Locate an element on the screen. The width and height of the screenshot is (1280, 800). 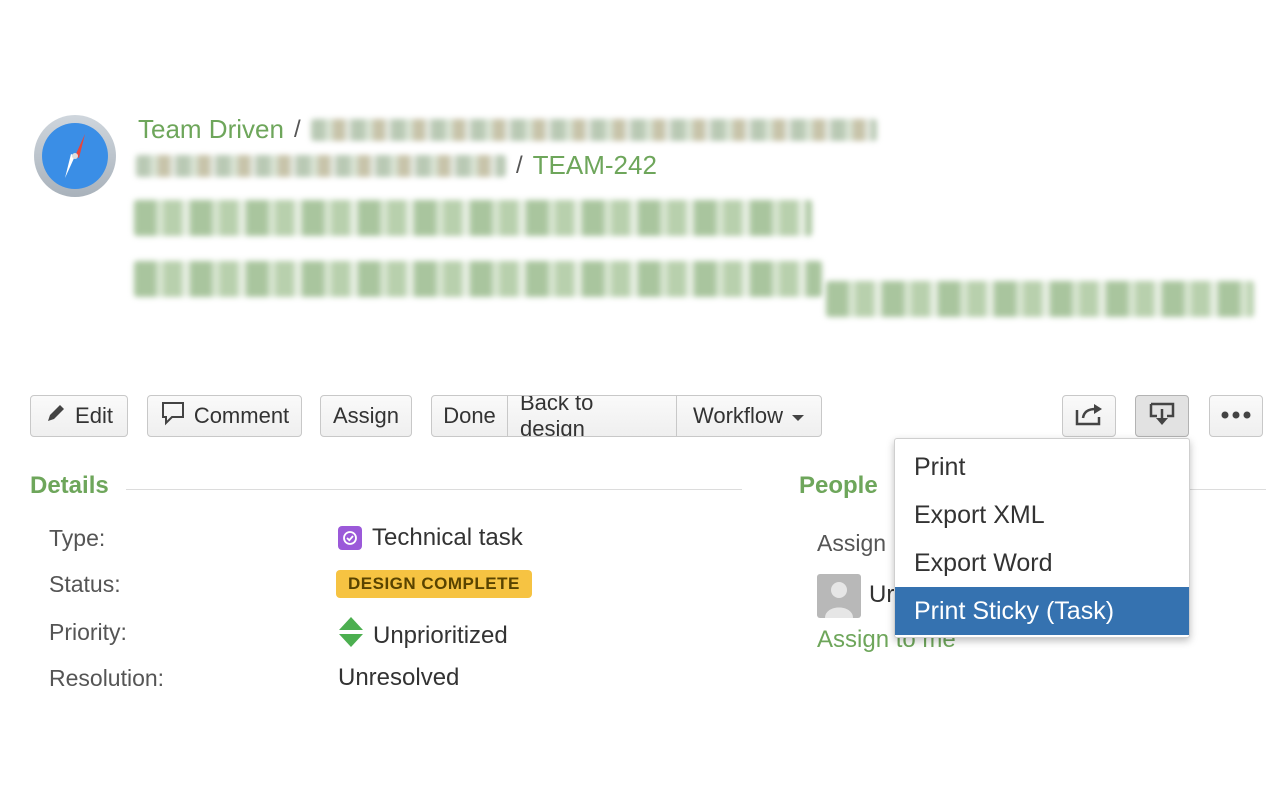
done-label: Done is located at coordinates (469, 415).